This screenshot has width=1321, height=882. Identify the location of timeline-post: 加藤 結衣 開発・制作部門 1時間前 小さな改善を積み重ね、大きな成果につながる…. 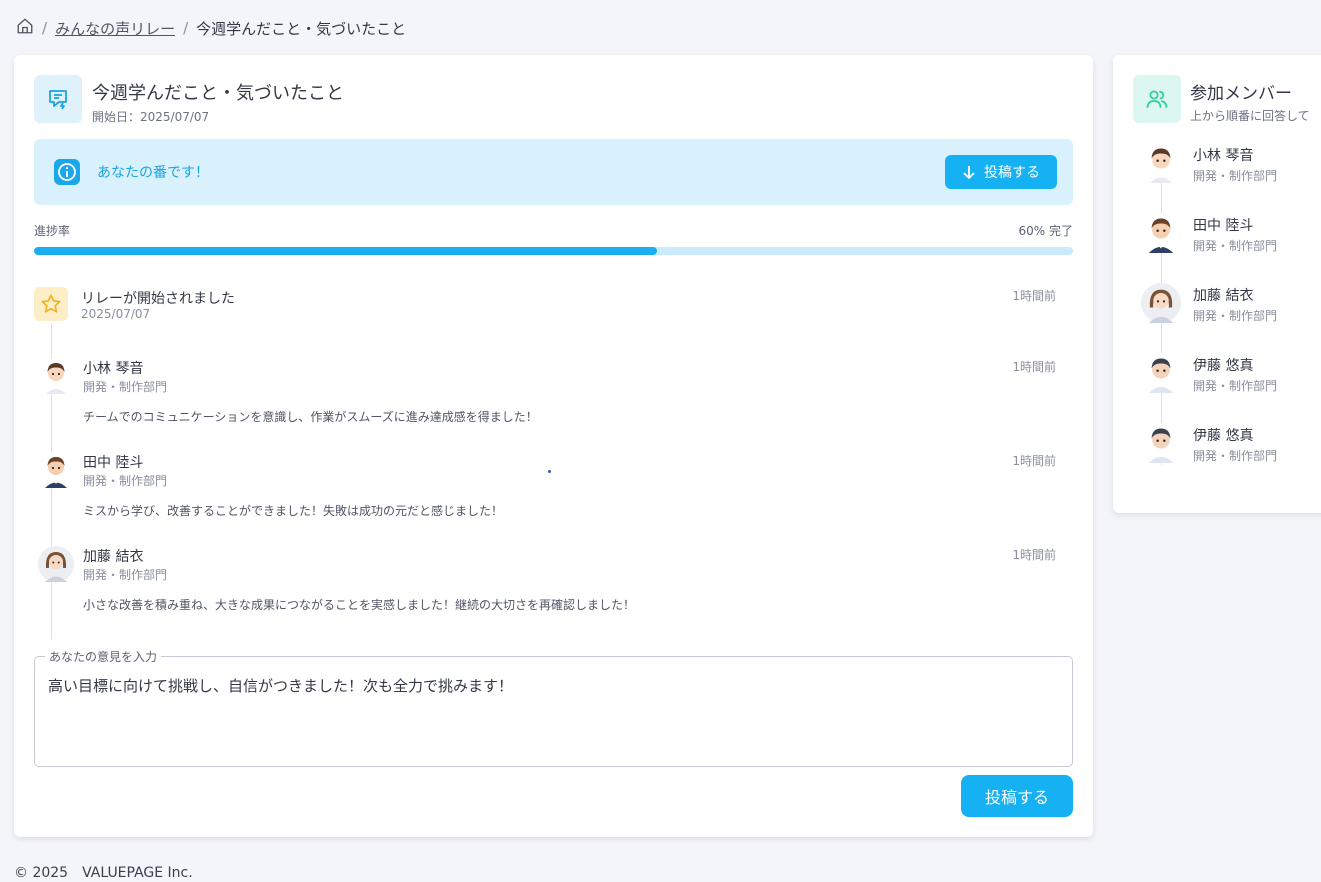
(549, 581).